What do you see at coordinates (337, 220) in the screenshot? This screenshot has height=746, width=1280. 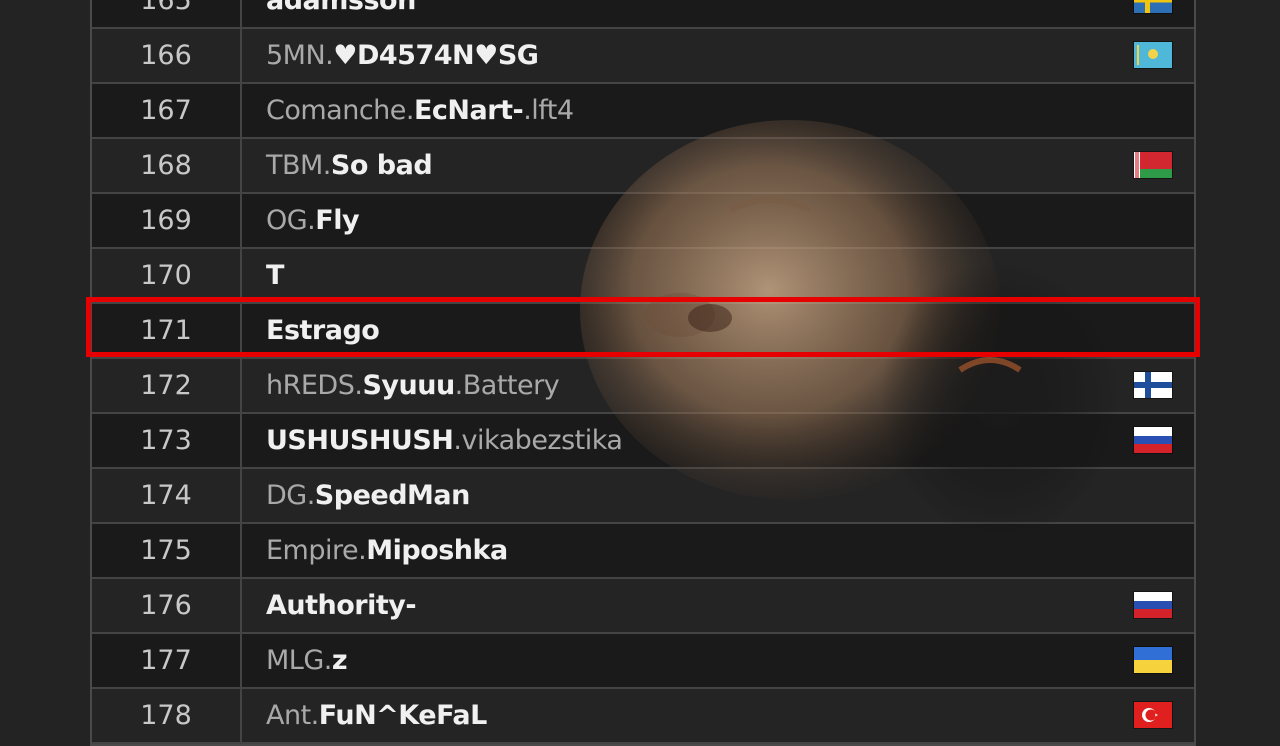 I see `player-name: Fly` at bounding box center [337, 220].